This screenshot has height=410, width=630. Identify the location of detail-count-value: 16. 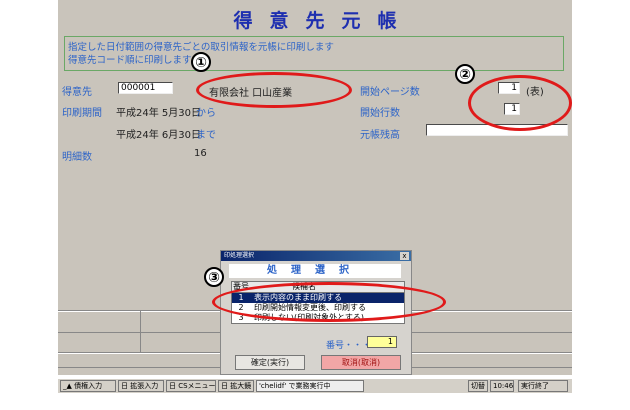
(200, 153).